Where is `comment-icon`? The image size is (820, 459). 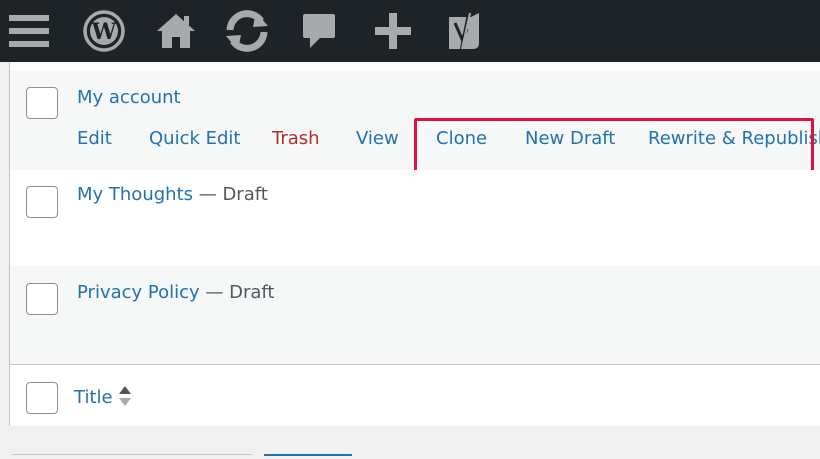 comment-icon is located at coordinates (319, 31).